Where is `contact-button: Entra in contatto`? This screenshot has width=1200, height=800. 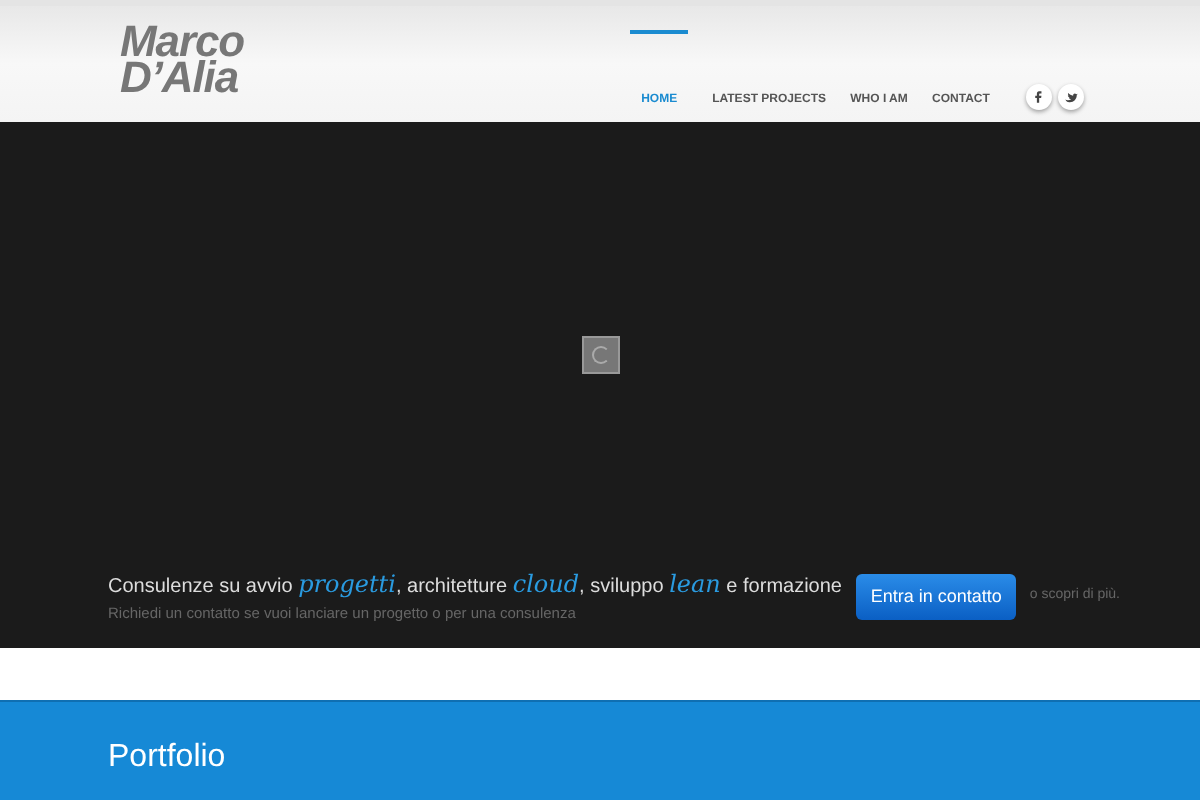 contact-button: Entra in contatto is located at coordinates (936, 597).